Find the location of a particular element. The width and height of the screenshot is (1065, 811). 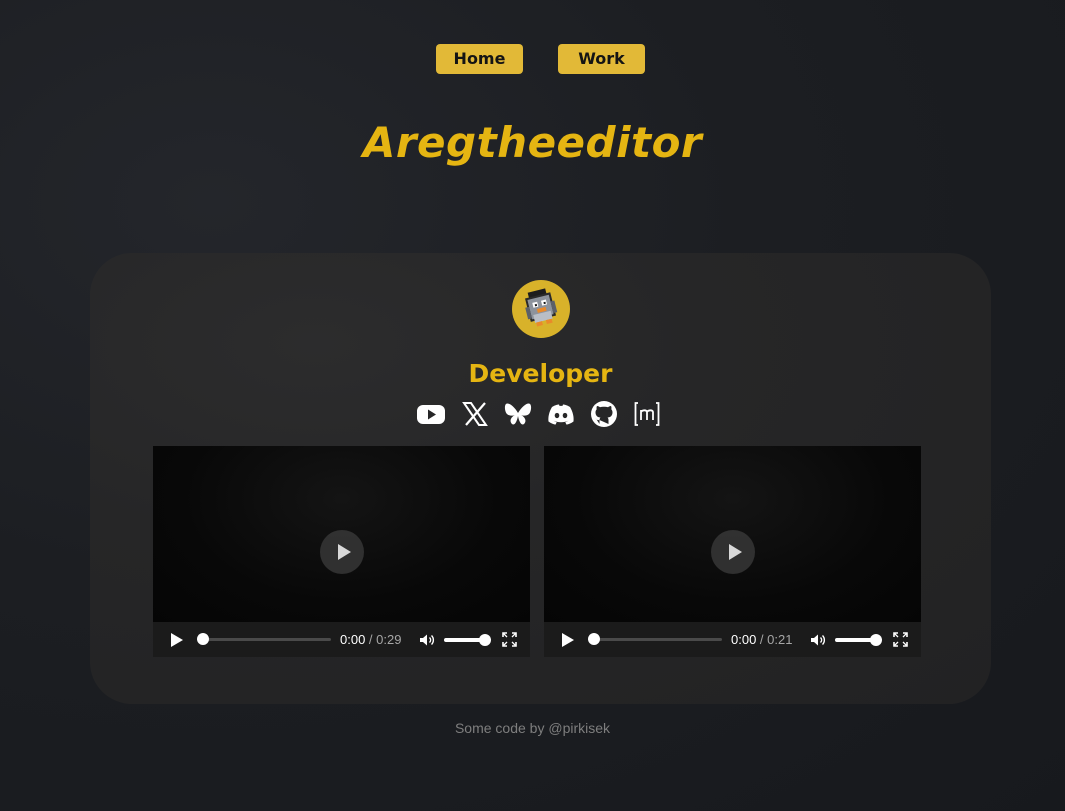

youtube-link is located at coordinates (431, 414).